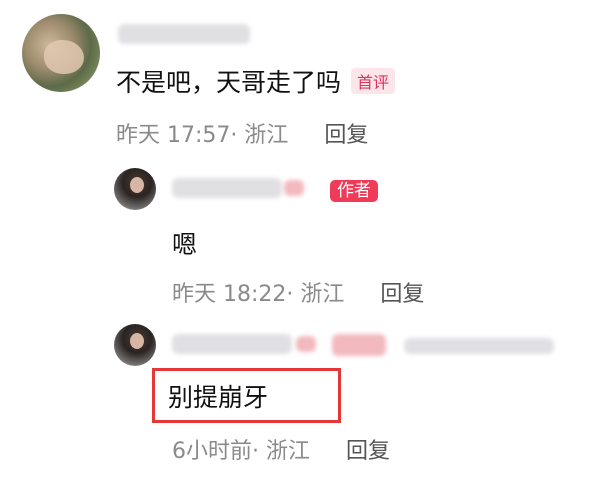 The width and height of the screenshot is (613, 481). I want to click on first-comment-badge: 首评, so click(373, 81).